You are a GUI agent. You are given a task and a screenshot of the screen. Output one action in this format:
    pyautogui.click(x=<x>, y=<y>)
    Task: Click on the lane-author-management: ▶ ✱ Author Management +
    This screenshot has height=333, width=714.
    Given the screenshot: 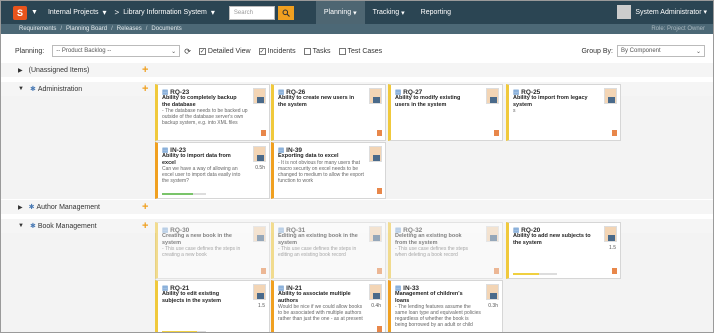 What is the action you would take?
    pyautogui.click(x=357, y=207)
    